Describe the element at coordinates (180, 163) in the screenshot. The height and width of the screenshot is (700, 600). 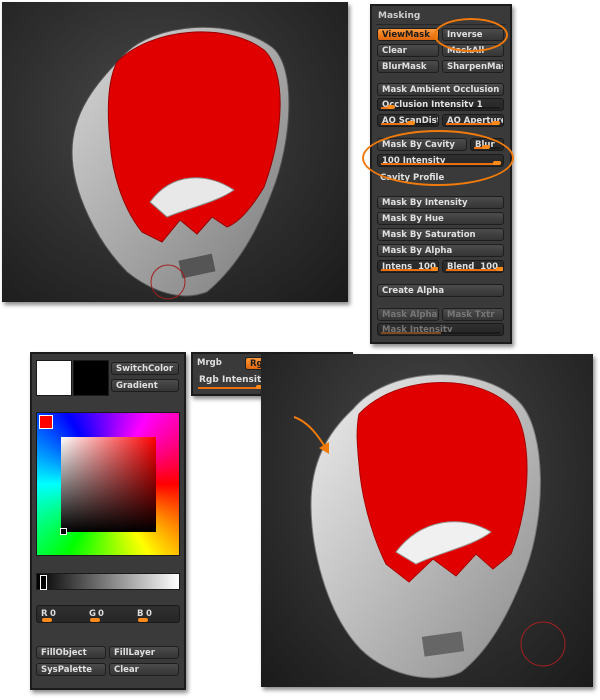
I see `helmet-mask-render` at that location.